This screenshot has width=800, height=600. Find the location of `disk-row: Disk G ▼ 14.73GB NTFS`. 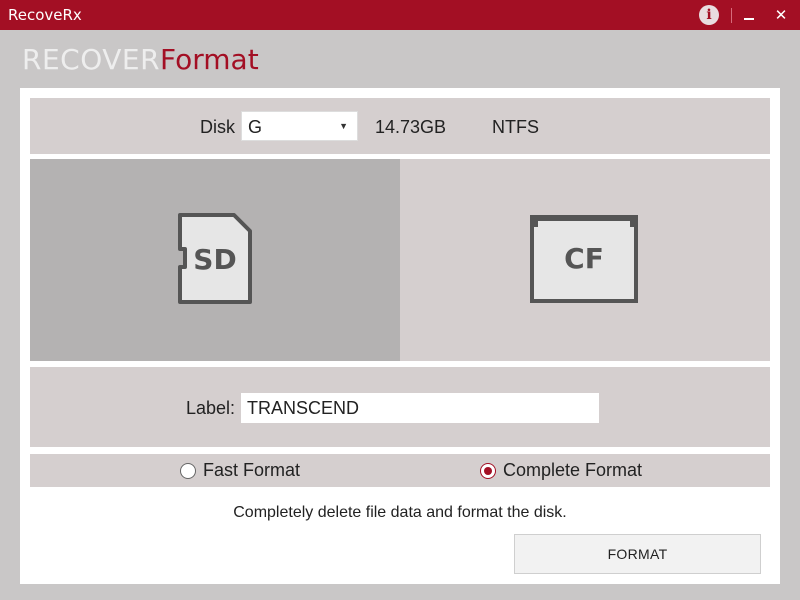

disk-row: Disk G ▼ 14.73GB NTFS is located at coordinates (400, 126).